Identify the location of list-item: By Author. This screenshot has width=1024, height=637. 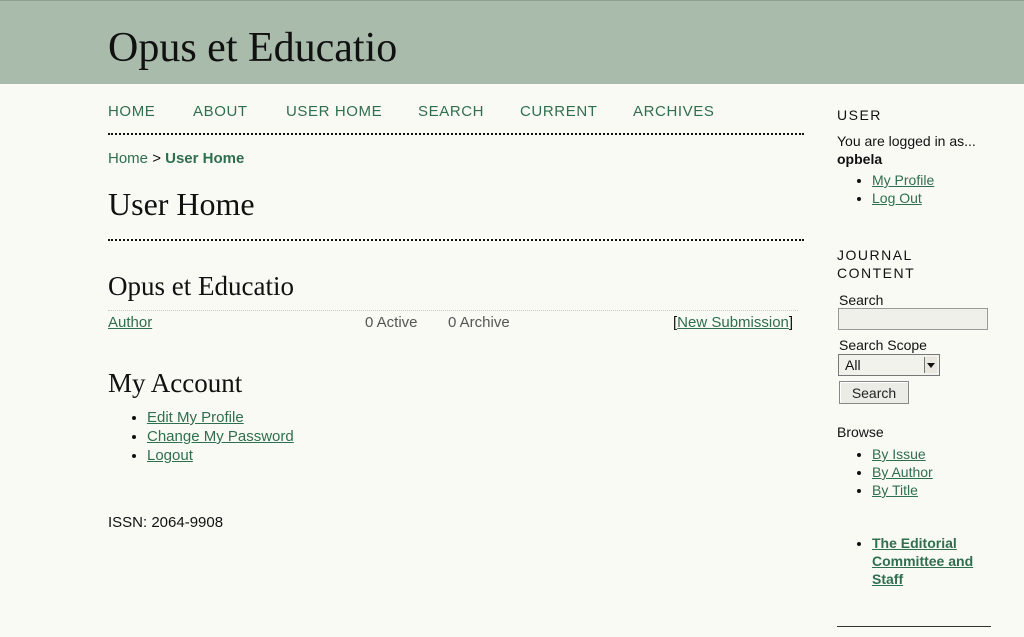
(902, 472).